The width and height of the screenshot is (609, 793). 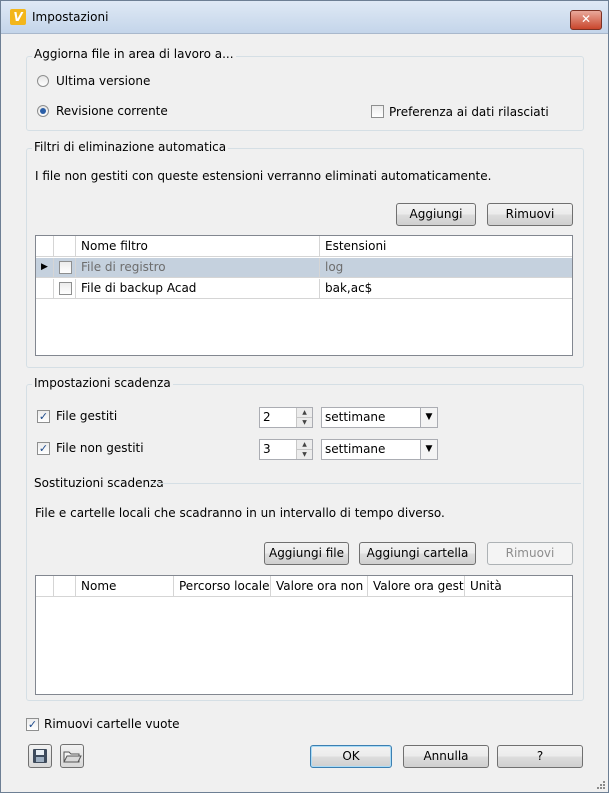 What do you see at coordinates (586, 20) in the screenshot?
I see `close-button: ✕` at bounding box center [586, 20].